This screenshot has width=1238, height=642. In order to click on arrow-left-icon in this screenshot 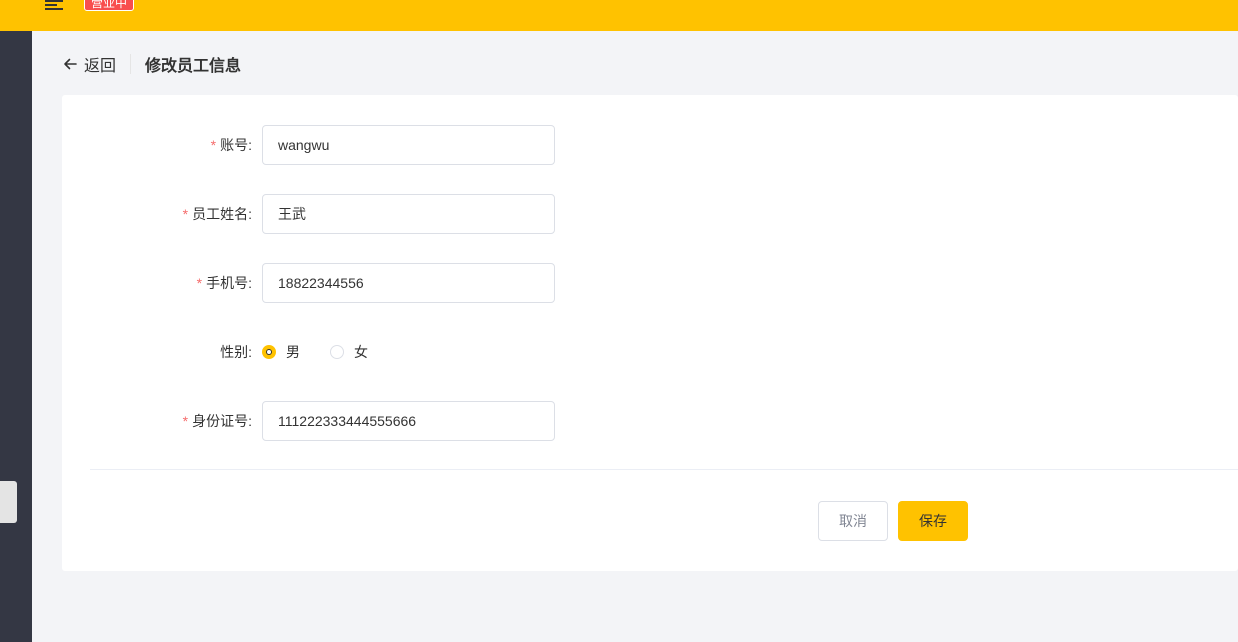, I will do `click(70, 64)`.